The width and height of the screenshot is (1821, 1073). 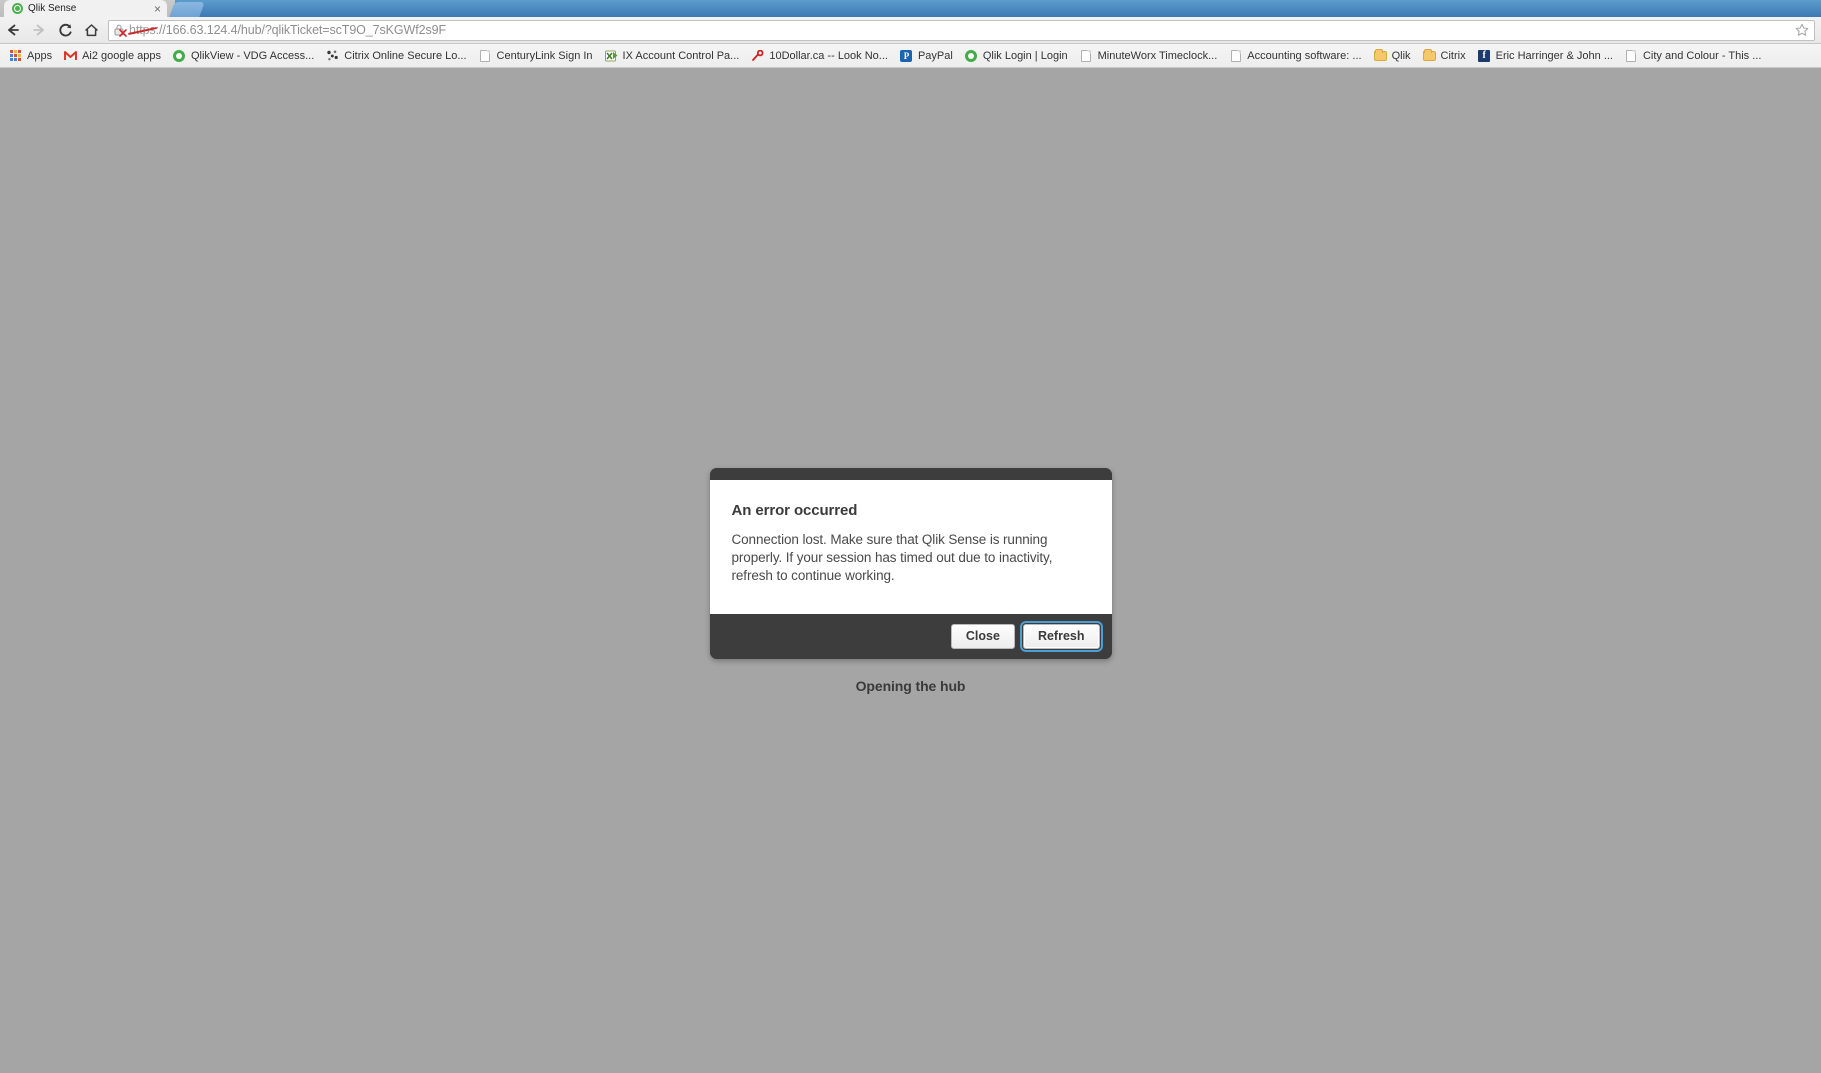 What do you see at coordinates (121, 55) in the screenshot?
I see `bookmark-label: Ai2 google apps` at bounding box center [121, 55].